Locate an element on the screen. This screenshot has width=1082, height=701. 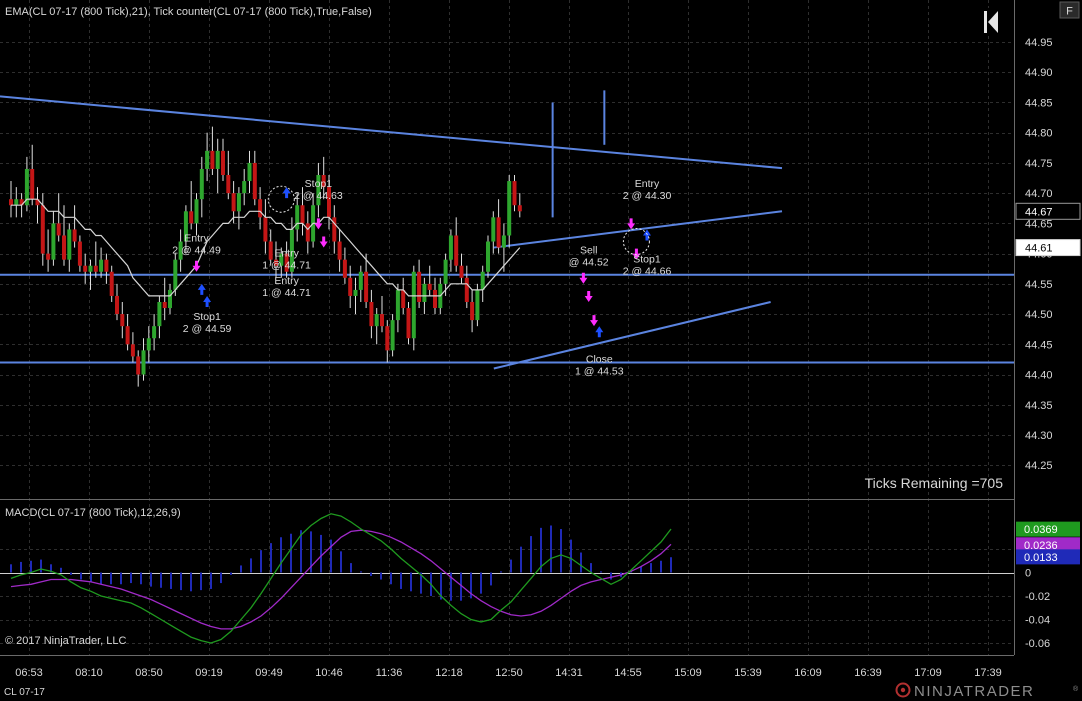
macd-tick-label: -0.06 is located at coordinates (1037, 644).